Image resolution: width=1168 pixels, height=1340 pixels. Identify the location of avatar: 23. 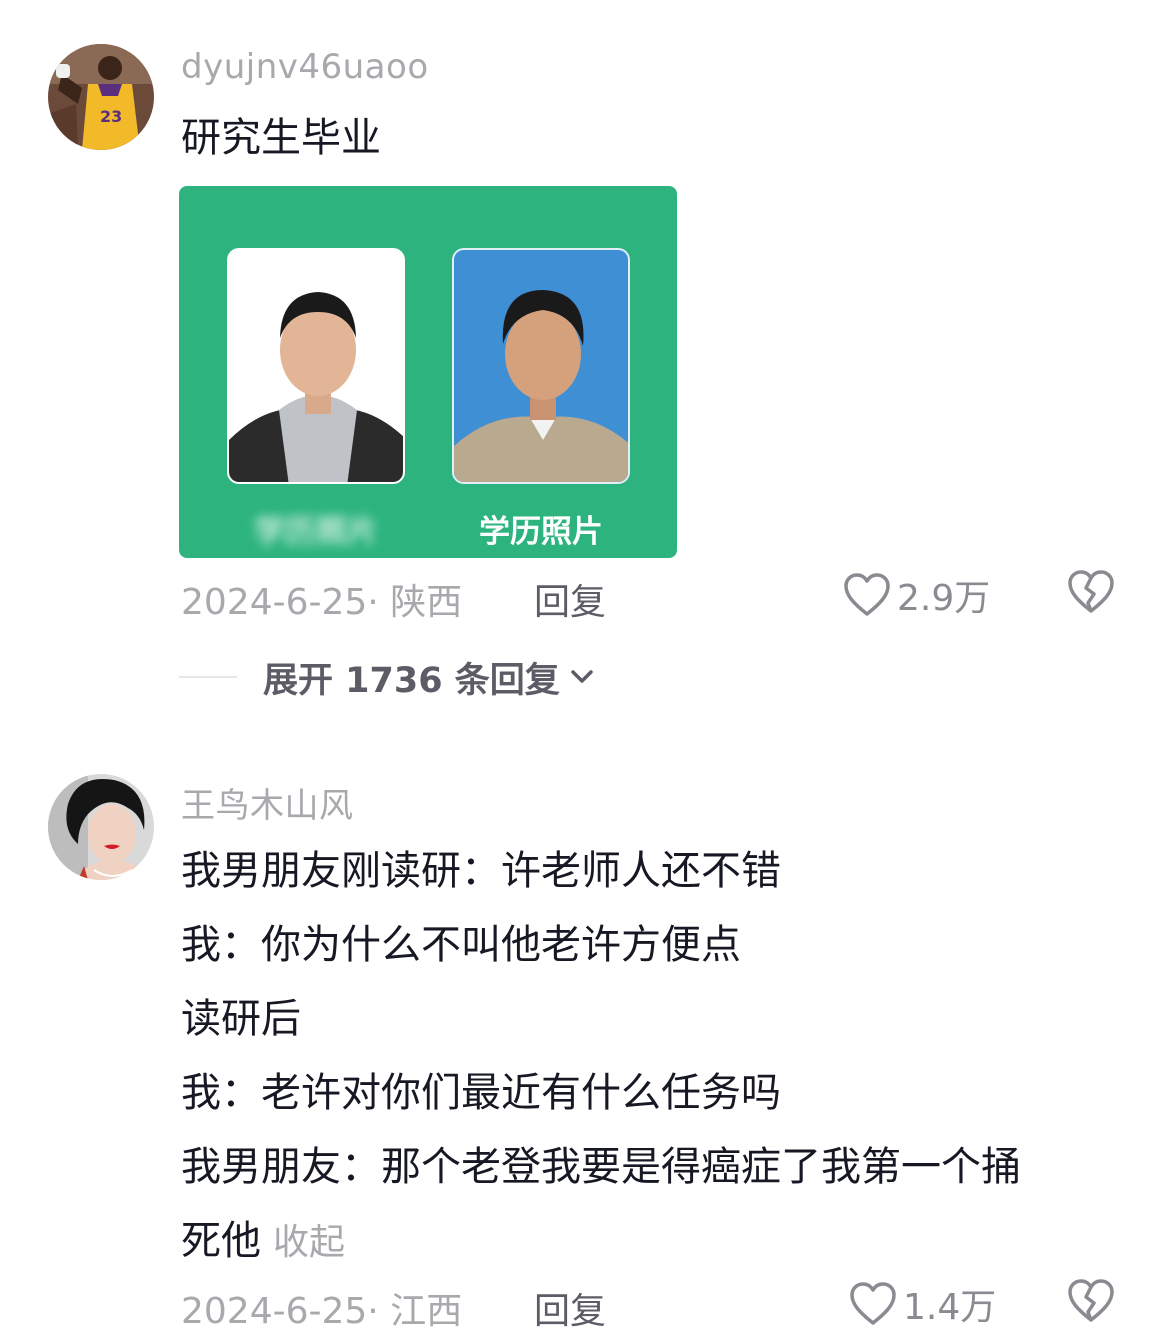
(101, 97).